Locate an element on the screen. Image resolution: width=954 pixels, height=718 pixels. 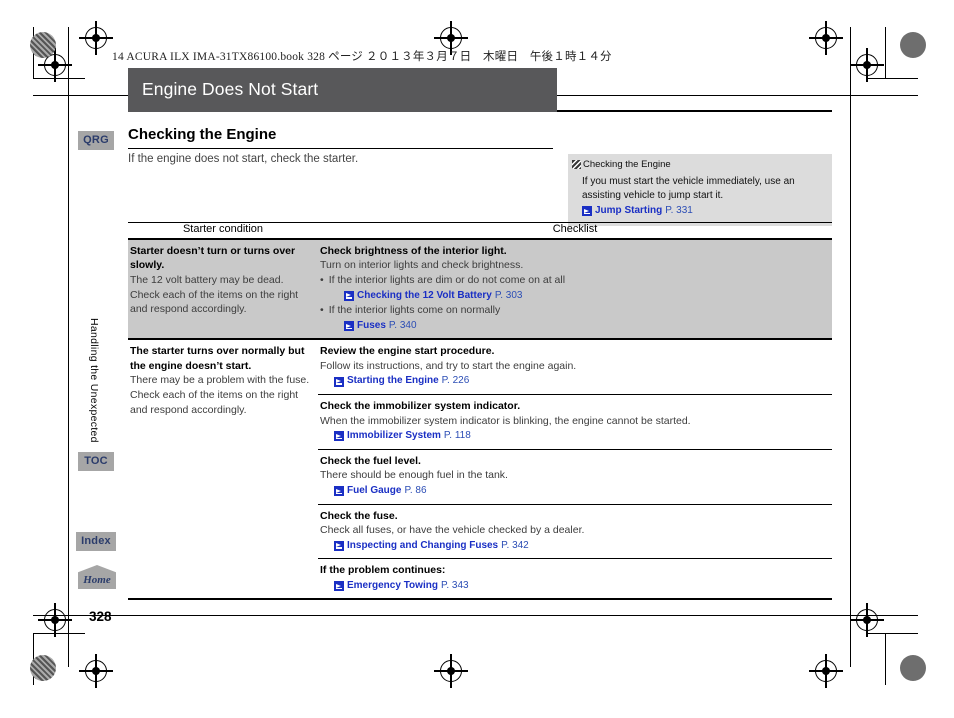
xref-page: P. 86 is located at coordinates (415, 490).